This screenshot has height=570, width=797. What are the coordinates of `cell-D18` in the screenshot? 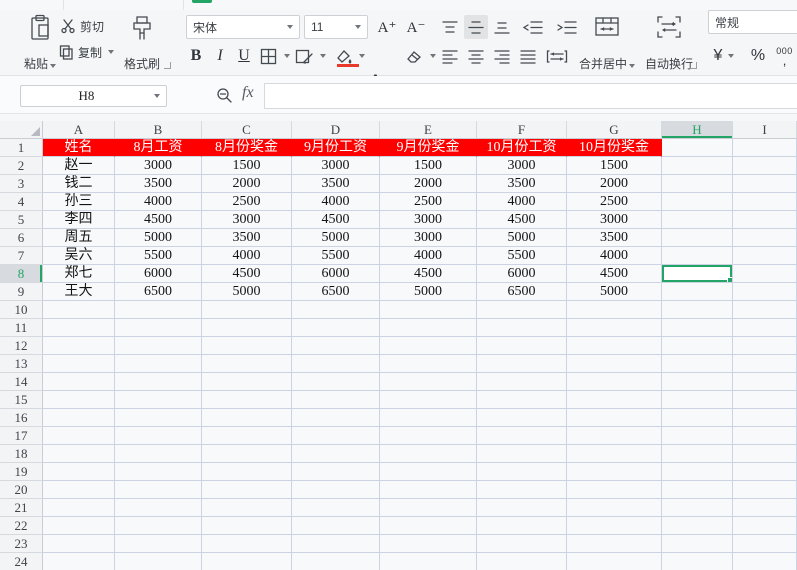 It's located at (336, 454).